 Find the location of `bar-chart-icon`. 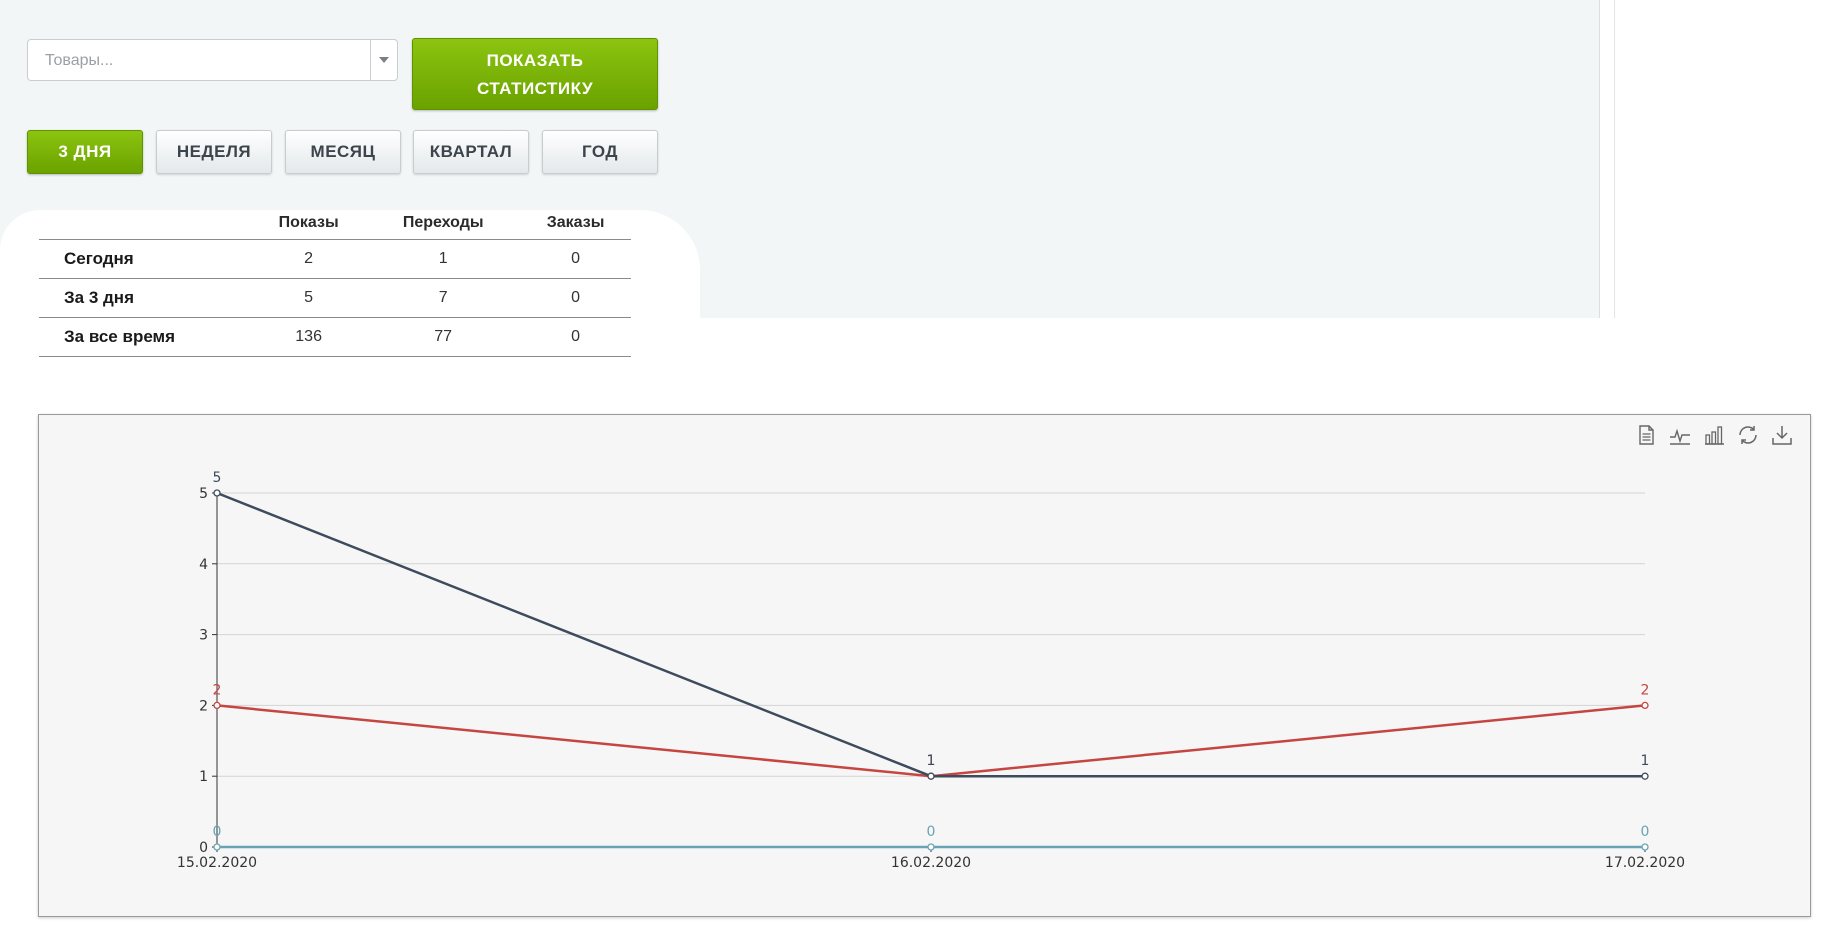

bar-chart-icon is located at coordinates (1714, 435).